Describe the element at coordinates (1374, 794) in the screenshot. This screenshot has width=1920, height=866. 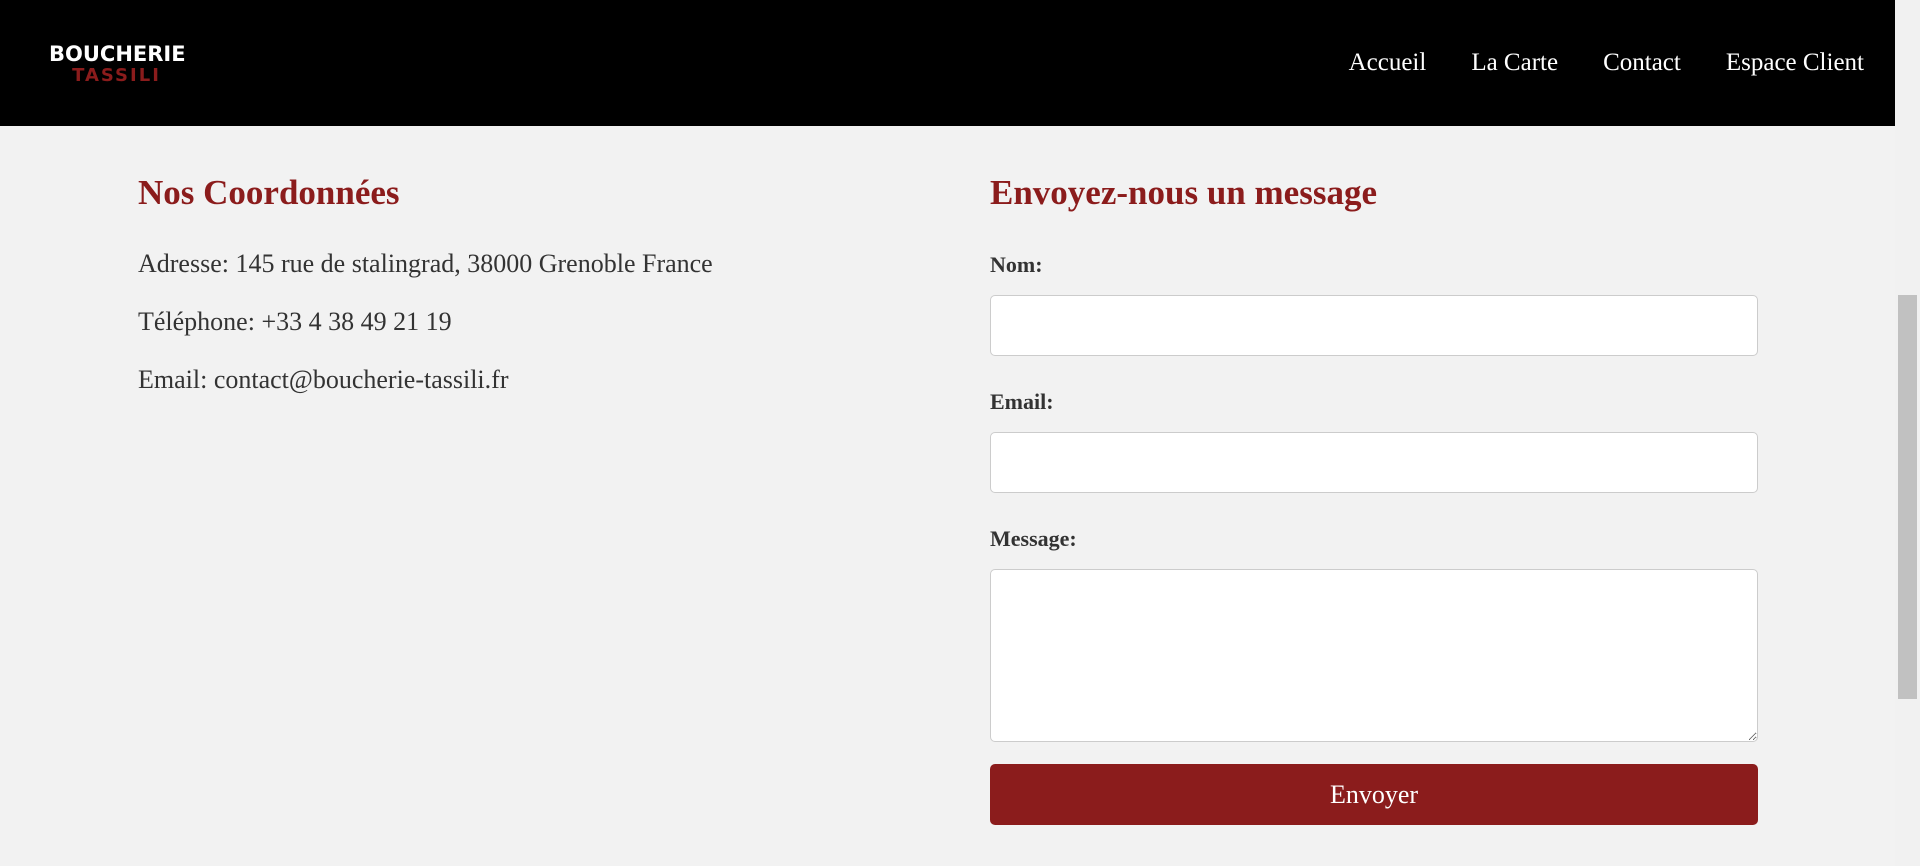
I see `submit-button: Envoyer` at that location.